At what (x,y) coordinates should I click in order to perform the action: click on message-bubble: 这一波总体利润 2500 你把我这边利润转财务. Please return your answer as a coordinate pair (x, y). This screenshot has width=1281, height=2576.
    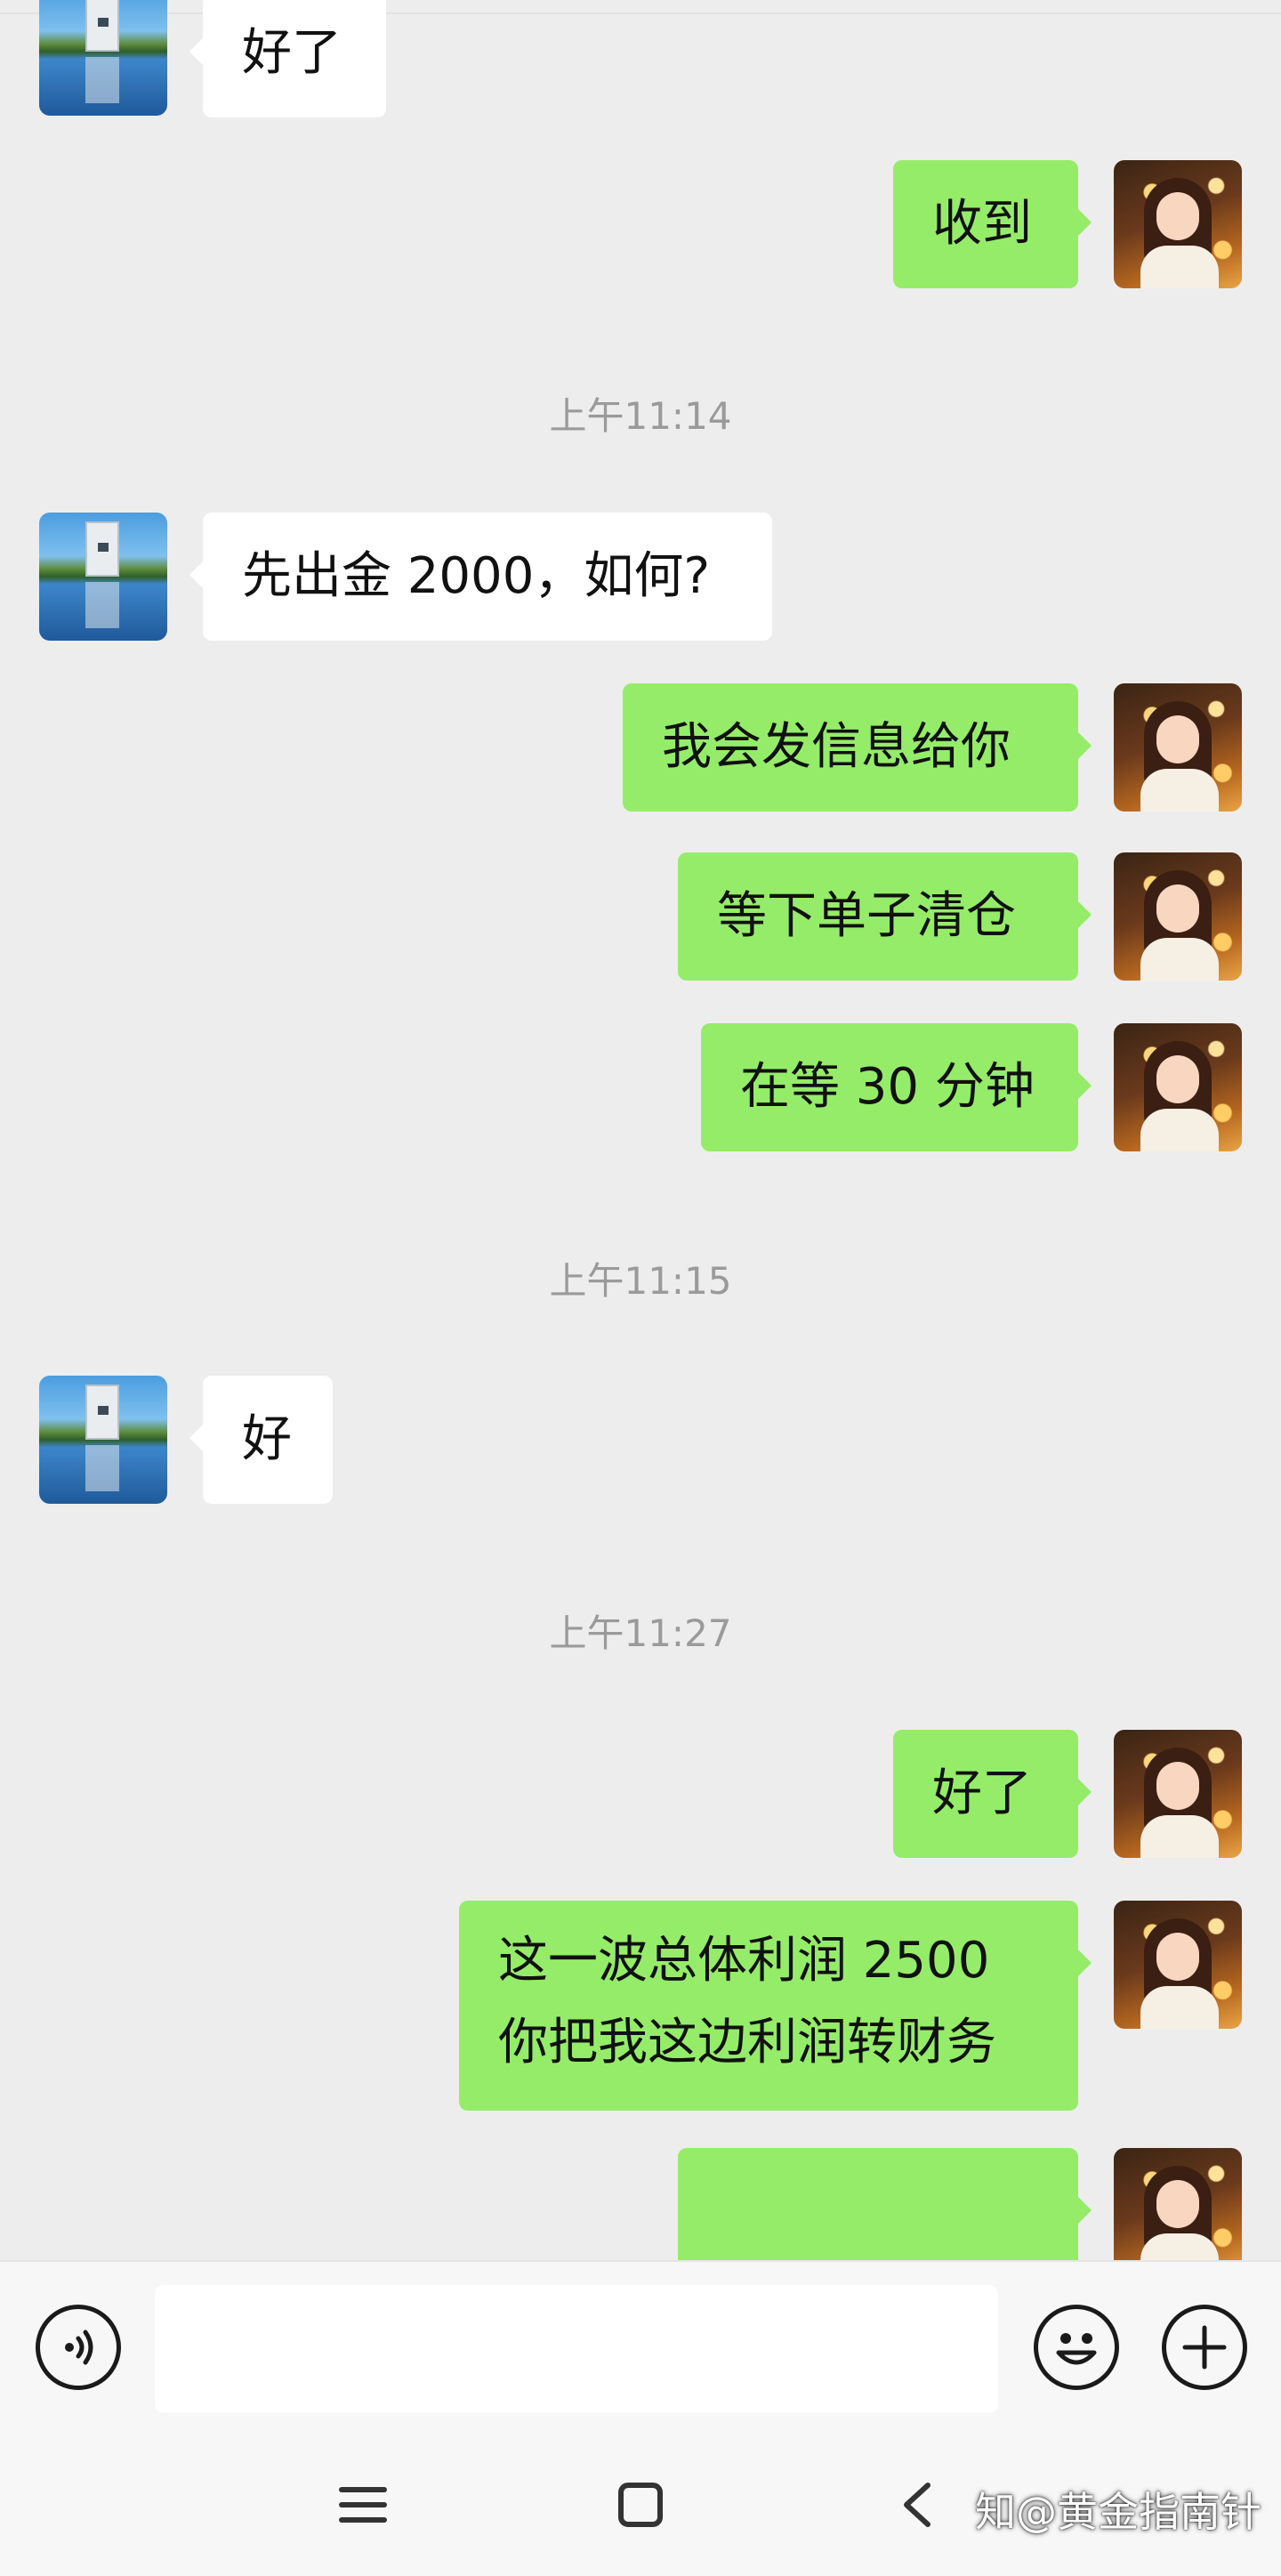
    Looking at the image, I should click on (775, 2006).